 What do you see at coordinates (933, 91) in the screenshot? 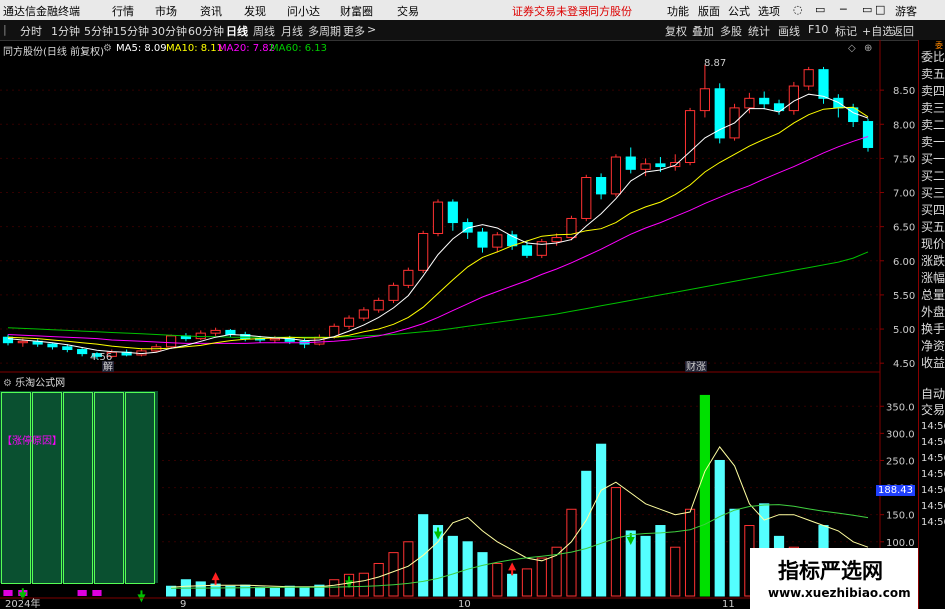
I see `side-item-2: 卖四` at bounding box center [933, 91].